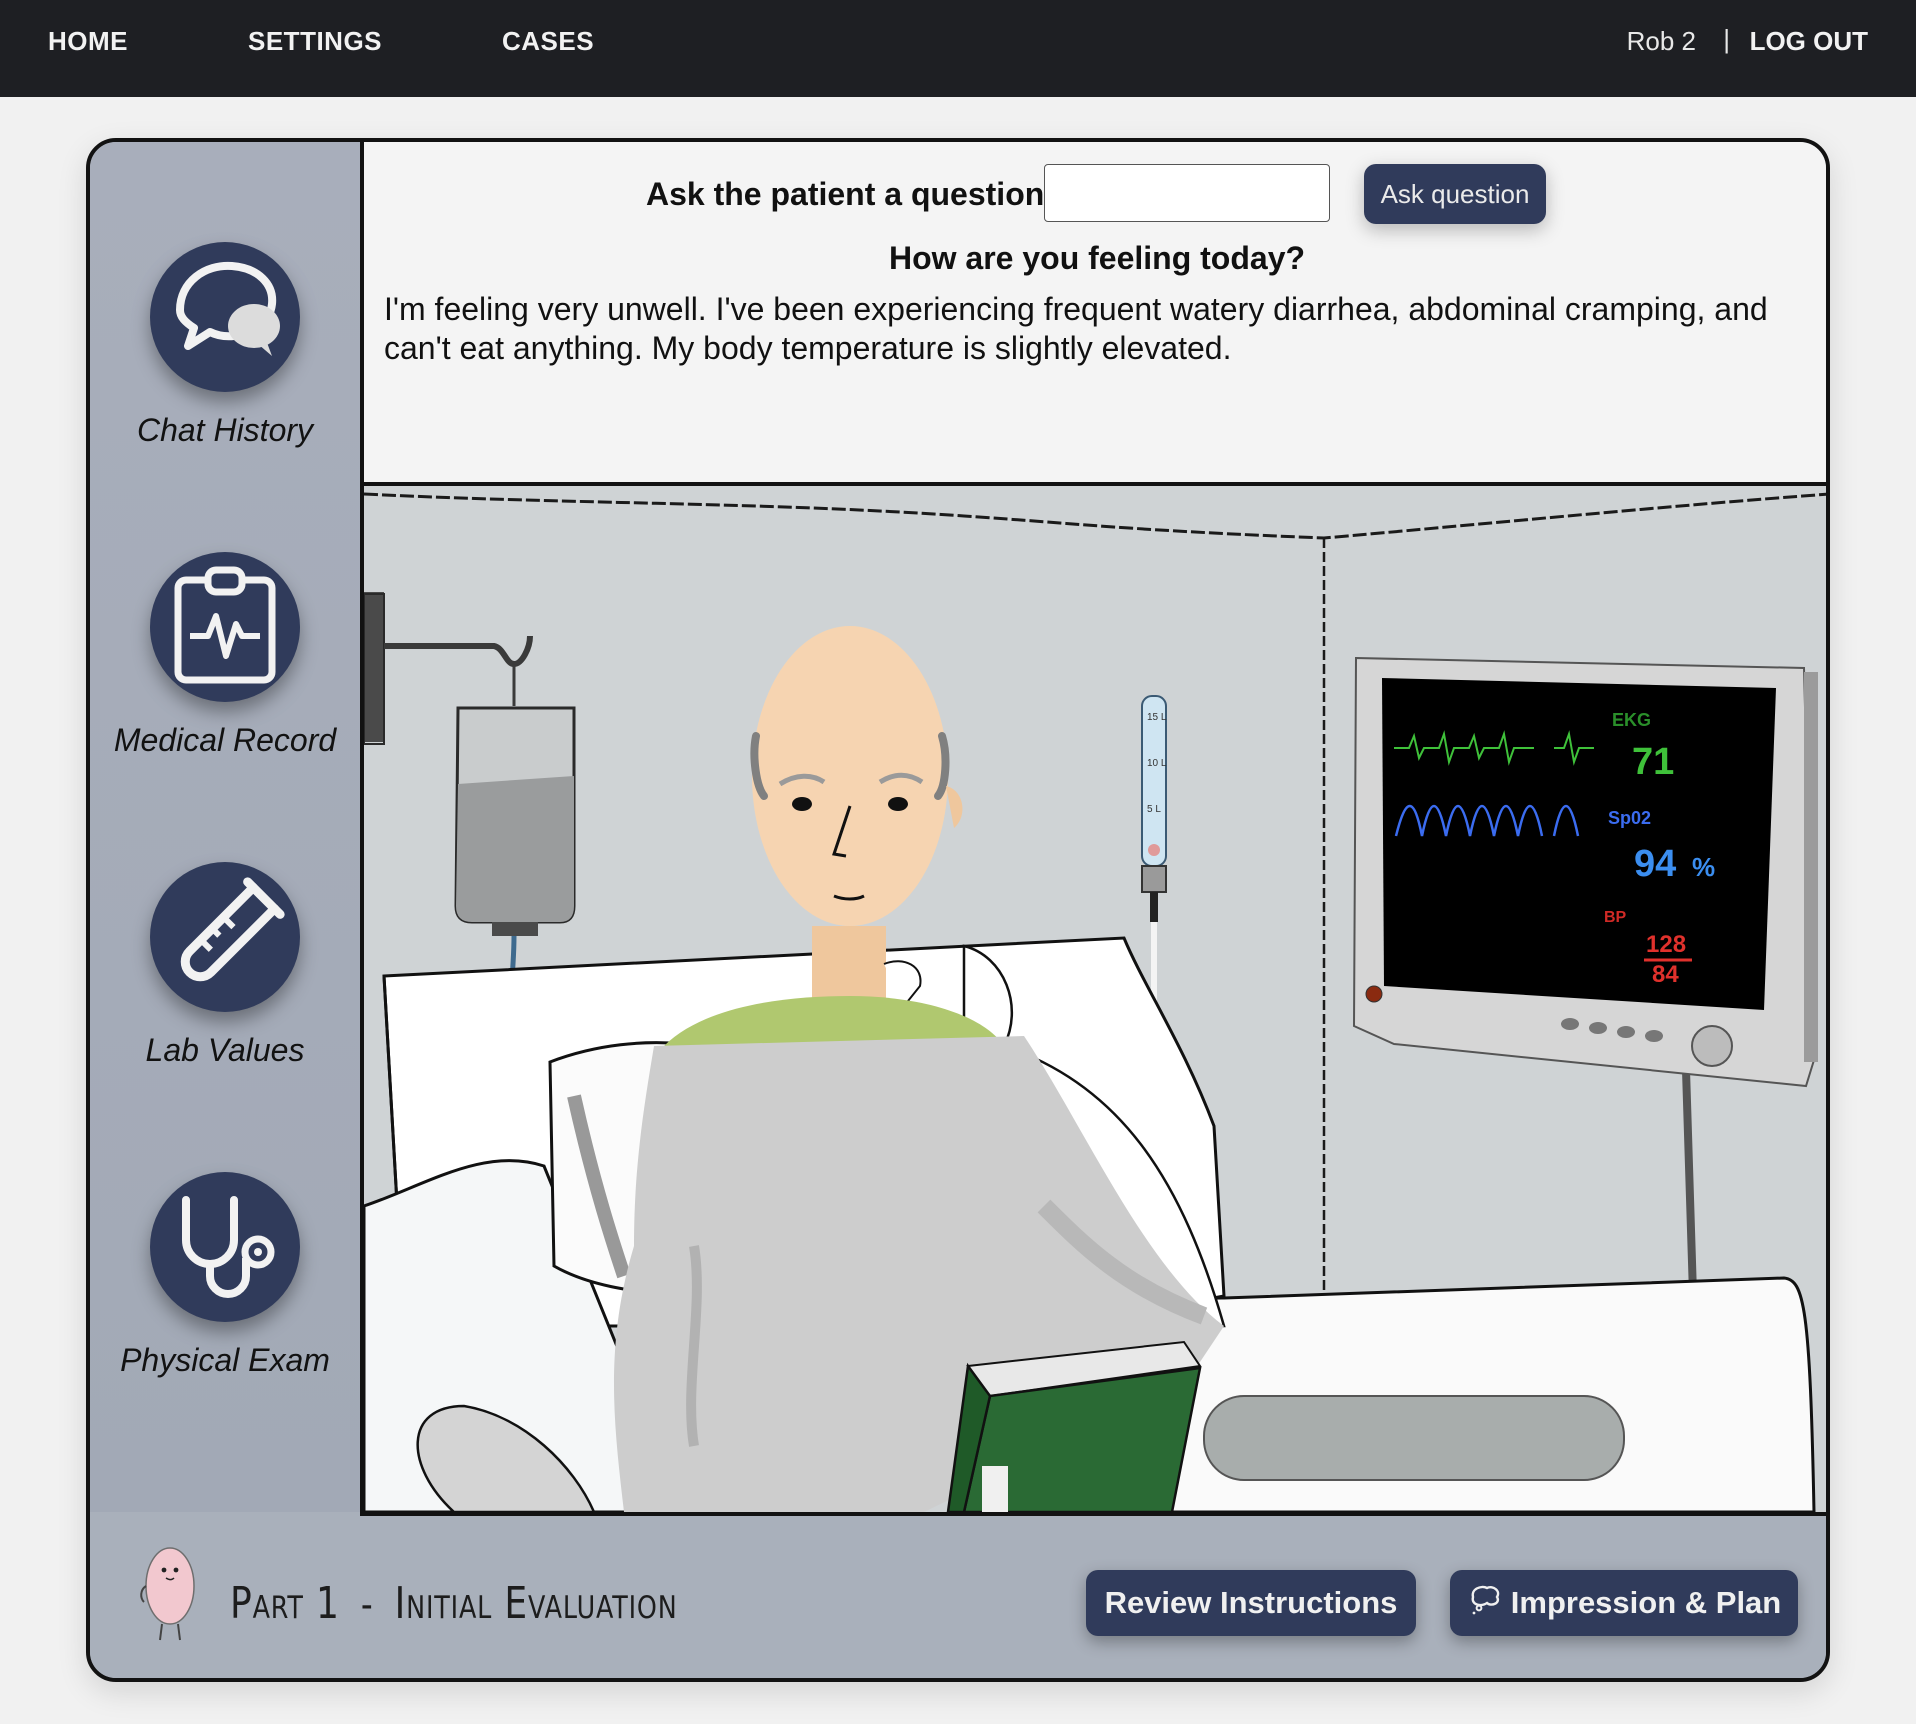 Image resolution: width=1916 pixels, height=1724 pixels. What do you see at coordinates (169, 1592) in the screenshot?
I see `bean-mascot-icon` at bounding box center [169, 1592].